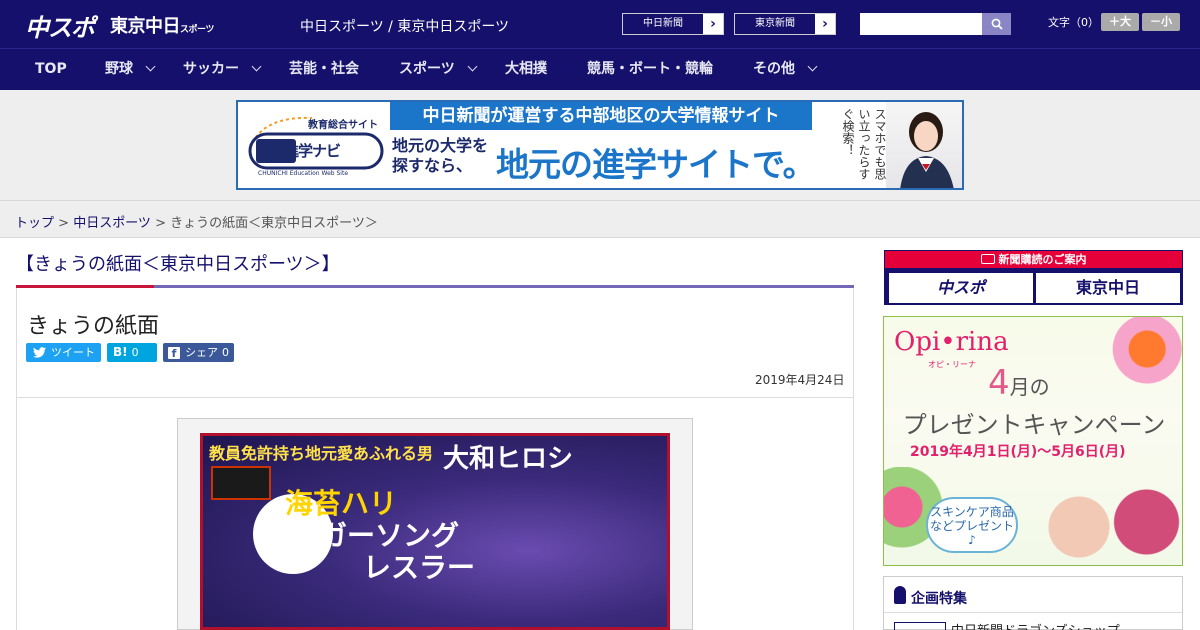  I want to click on breadcrumb-home-link: トップ, so click(34, 223).